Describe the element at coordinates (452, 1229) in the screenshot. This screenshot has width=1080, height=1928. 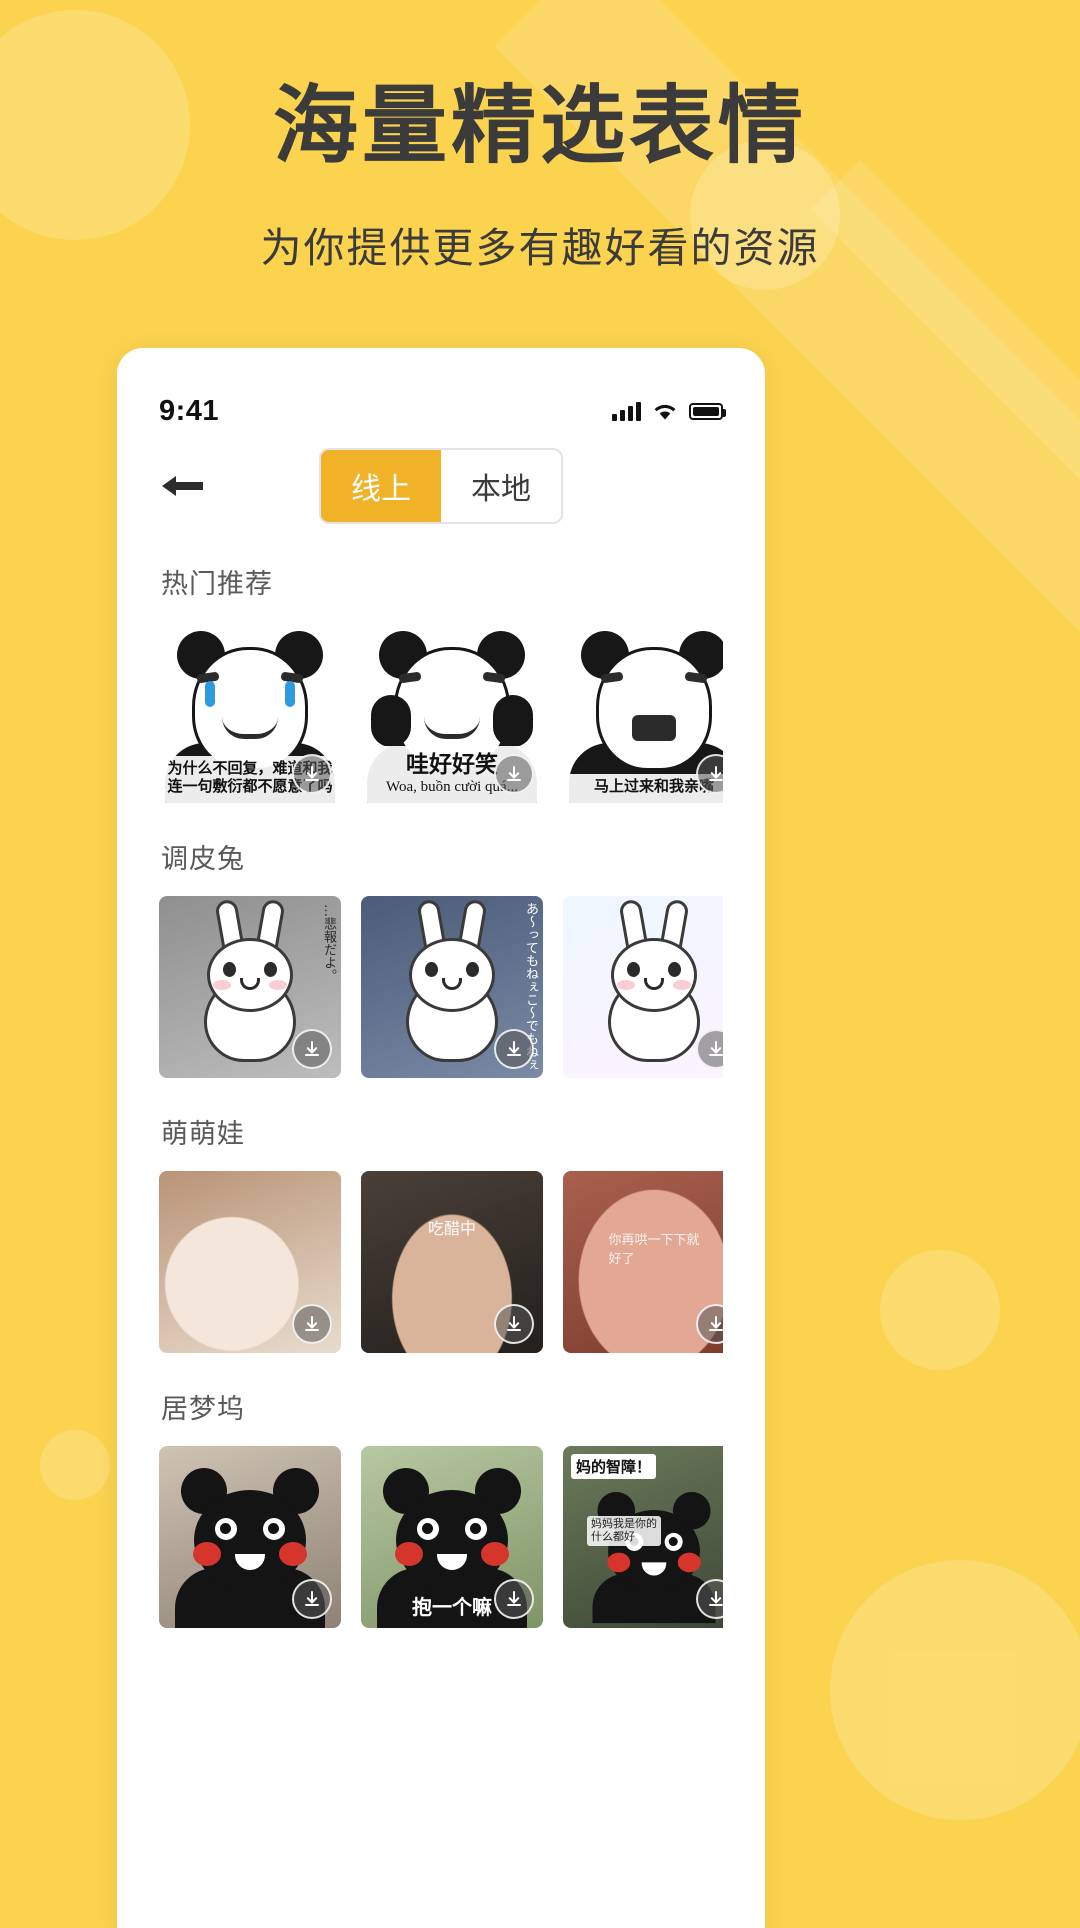
I see `sticker-caption: 吃醋中` at that location.